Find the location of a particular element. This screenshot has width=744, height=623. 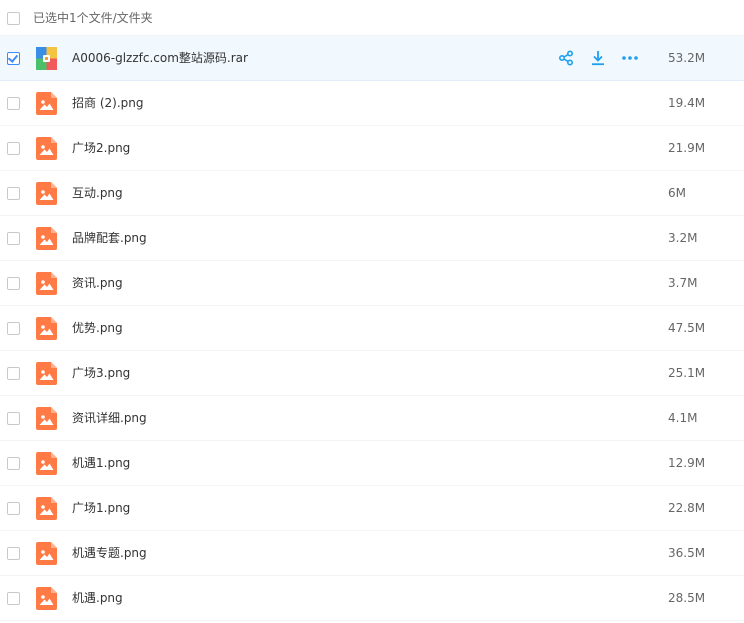

file-size: 3.7M is located at coordinates (683, 283).